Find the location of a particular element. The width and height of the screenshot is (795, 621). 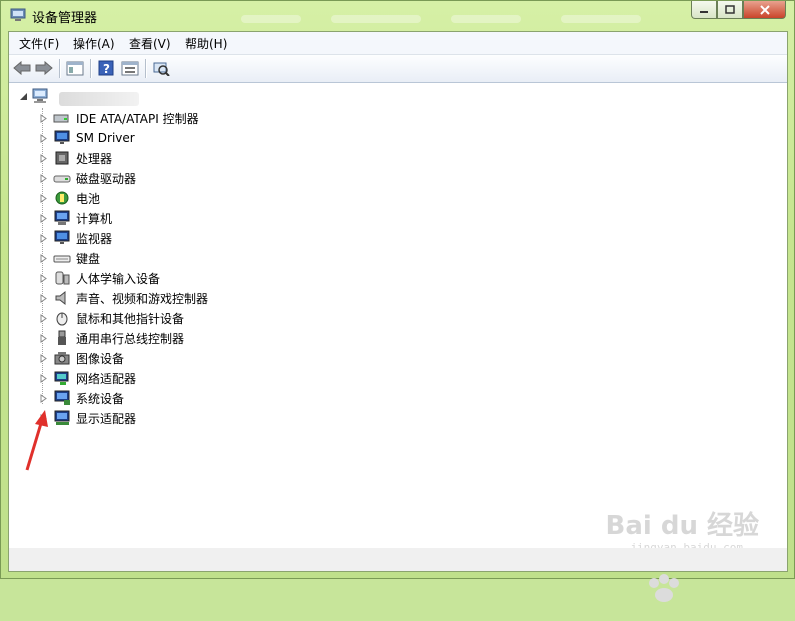

close-button is located at coordinates (764, 10).